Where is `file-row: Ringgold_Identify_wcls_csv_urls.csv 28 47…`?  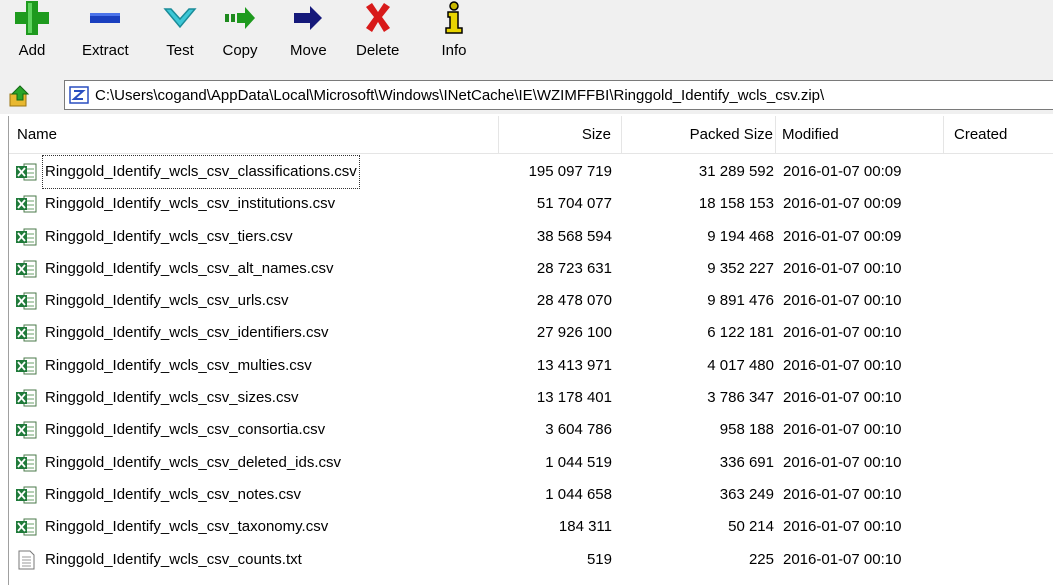 file-row: Ringgold_Identify_wcls_csv_urls.csv 28 47… is located at coordinates (531, 301).